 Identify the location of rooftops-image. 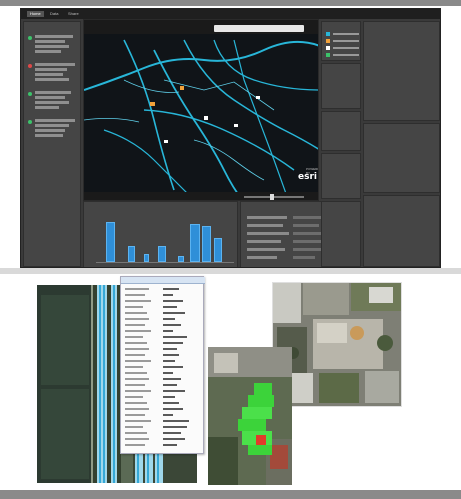
(337, 344).